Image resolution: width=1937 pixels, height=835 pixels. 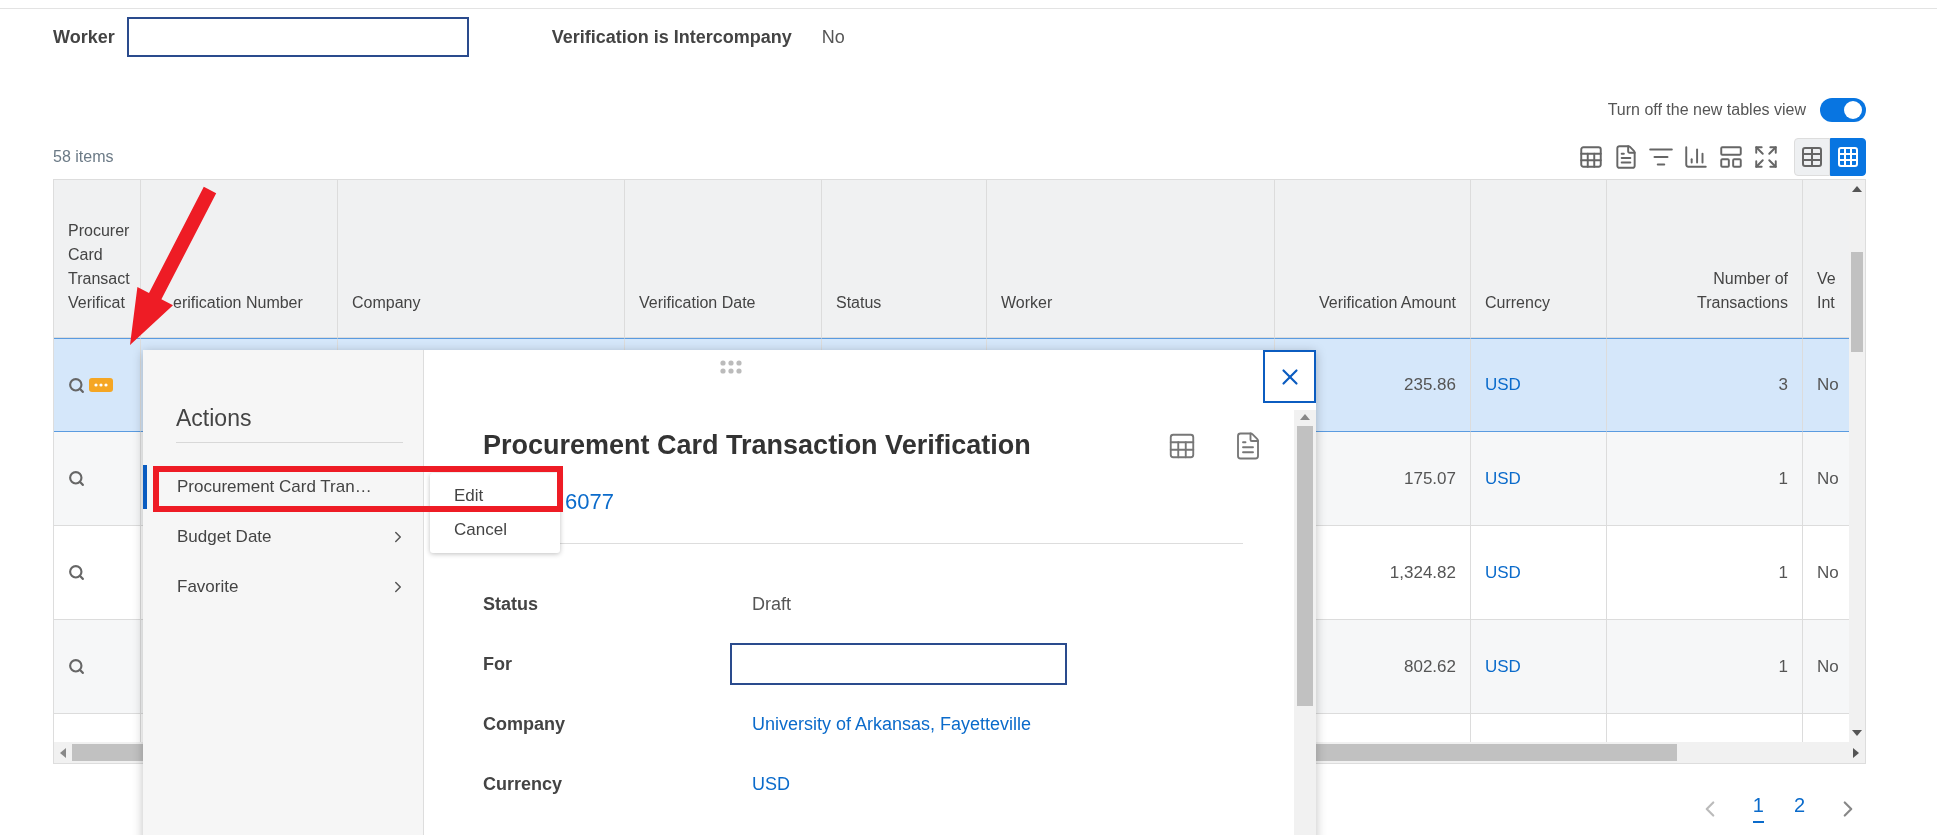 What do you see at coordinates (1387, 303) in the screenshot?
I see `column-header: Verification Amount` at bounding box center [1387, 303].